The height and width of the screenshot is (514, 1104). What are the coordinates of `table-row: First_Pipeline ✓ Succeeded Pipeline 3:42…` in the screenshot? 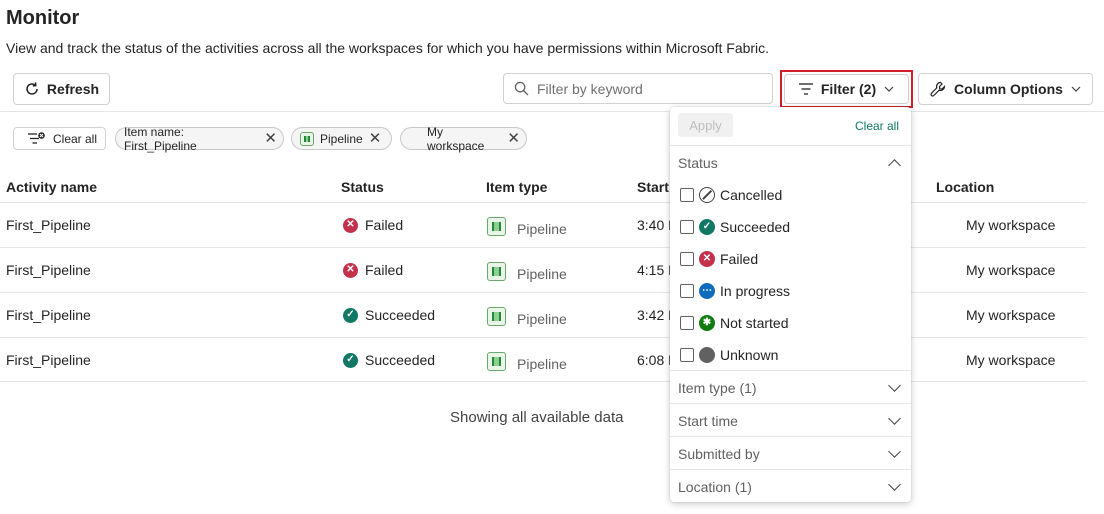 It's located at (543, 314).